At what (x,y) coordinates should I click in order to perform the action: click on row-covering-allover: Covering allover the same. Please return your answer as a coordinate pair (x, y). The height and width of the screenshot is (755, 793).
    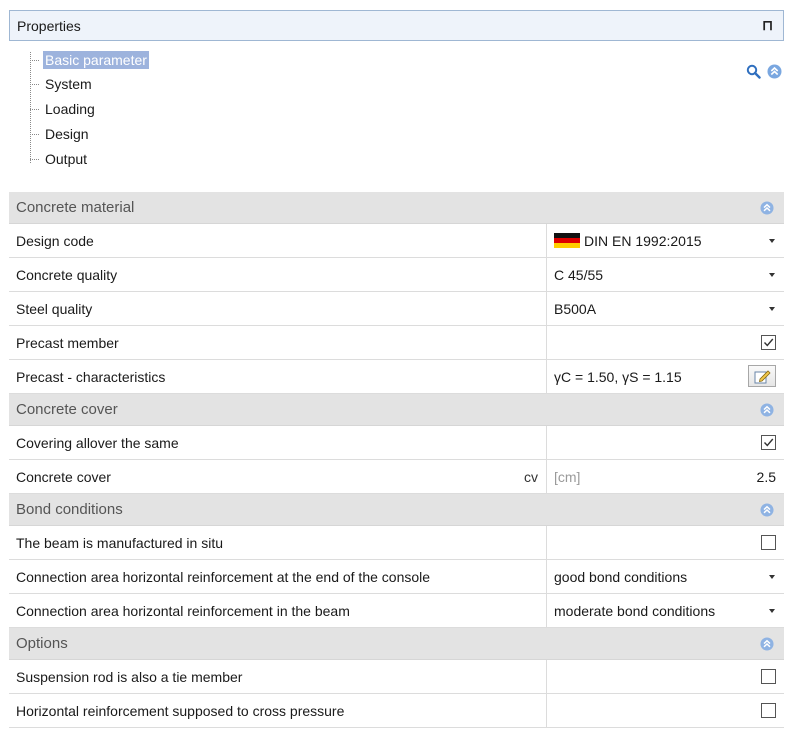
    Looking at the image, I should click on (396, 443).